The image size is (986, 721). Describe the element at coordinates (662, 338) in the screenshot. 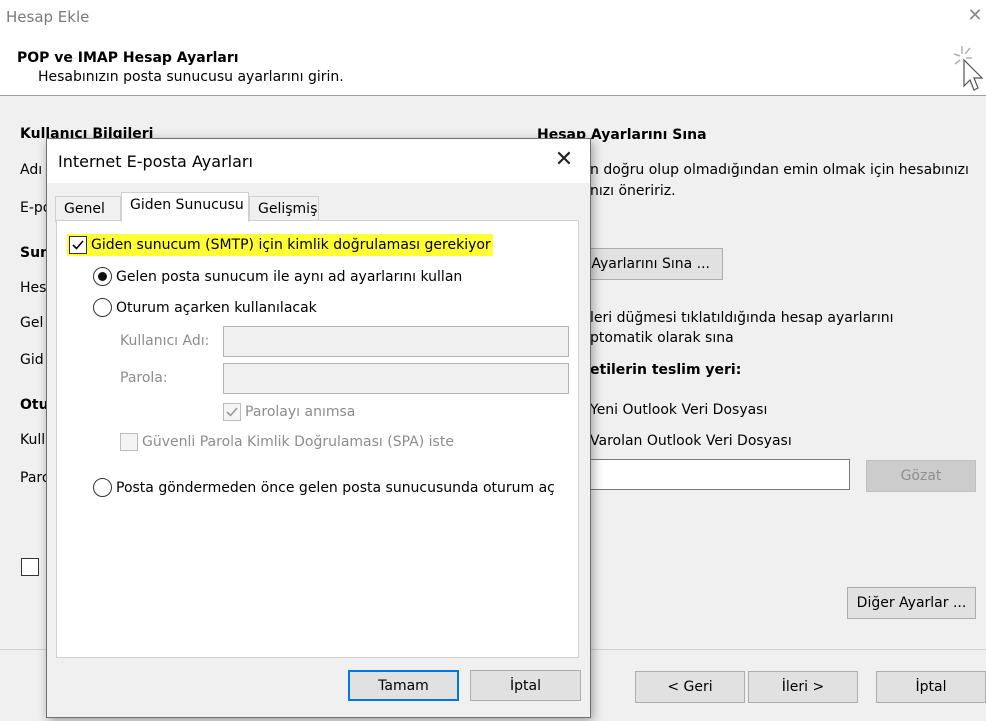

I see `auto-test-line2: ptomatik olarak sına` at that location.